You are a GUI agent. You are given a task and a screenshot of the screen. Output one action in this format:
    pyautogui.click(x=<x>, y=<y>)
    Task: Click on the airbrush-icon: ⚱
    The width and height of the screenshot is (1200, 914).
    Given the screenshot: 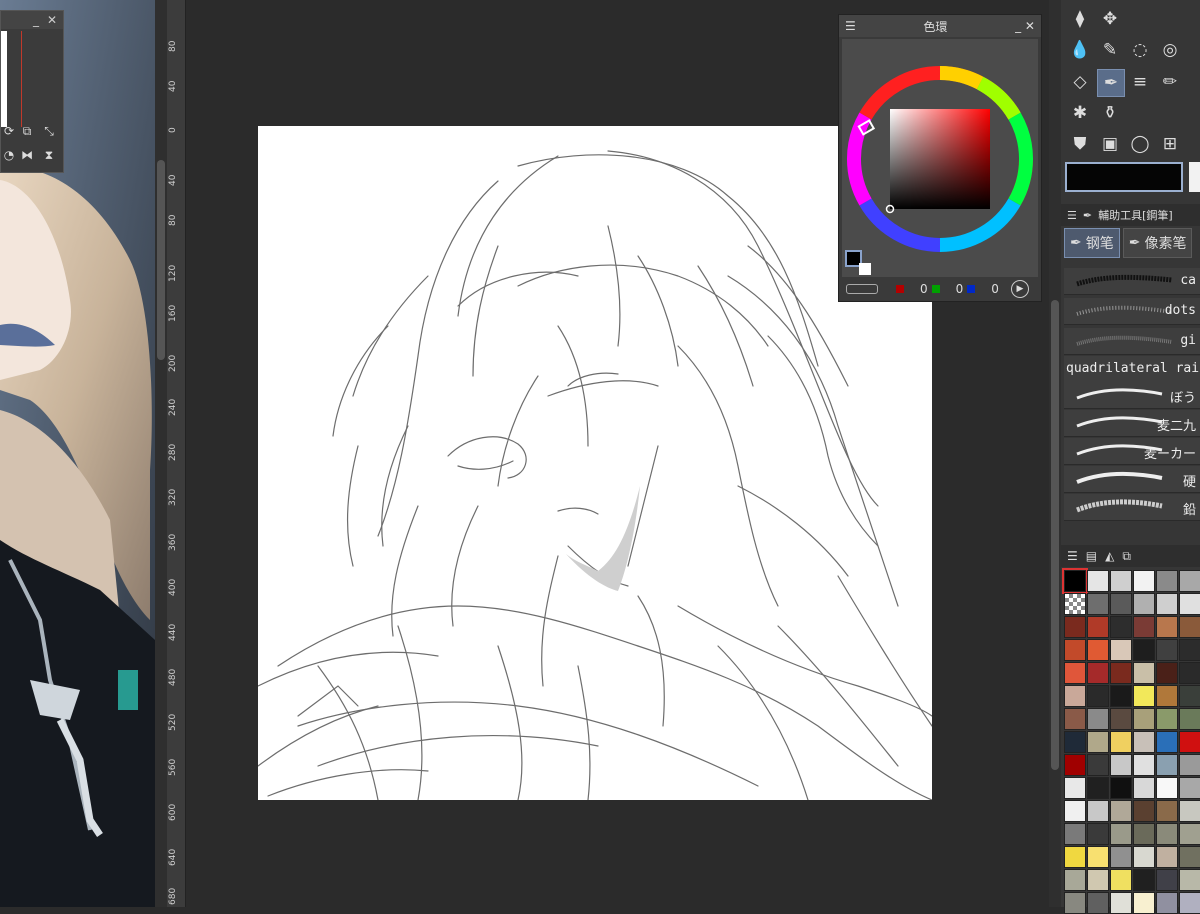 What is the action you would take?
    pyautogui.click(x=1110, y=113)
    